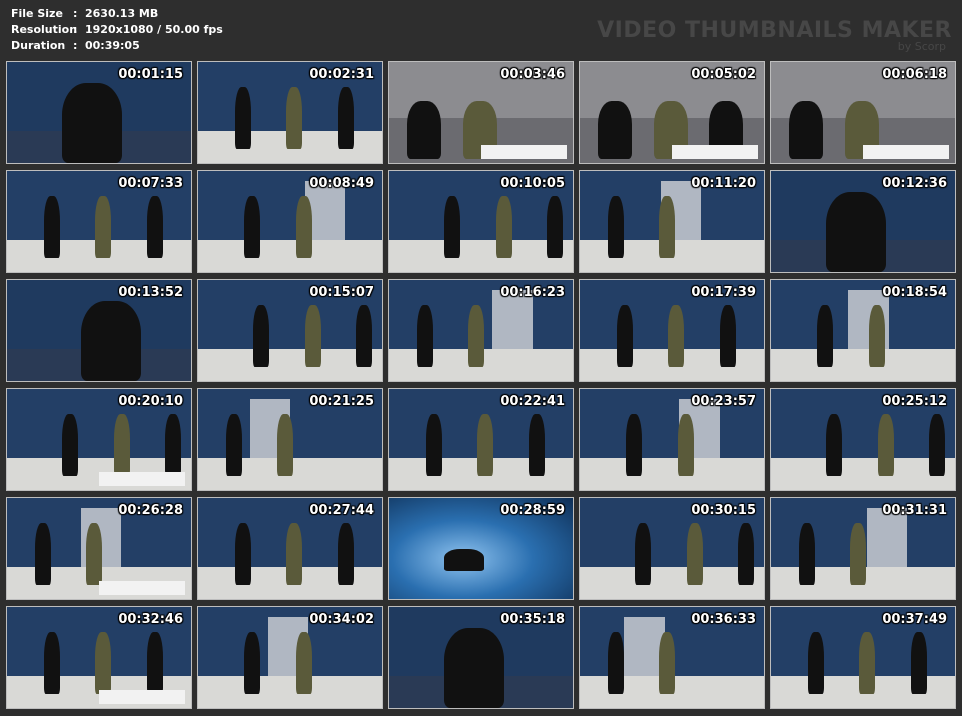  I want to click on video-thumbnail: 00:05:02, so click(672, 112).